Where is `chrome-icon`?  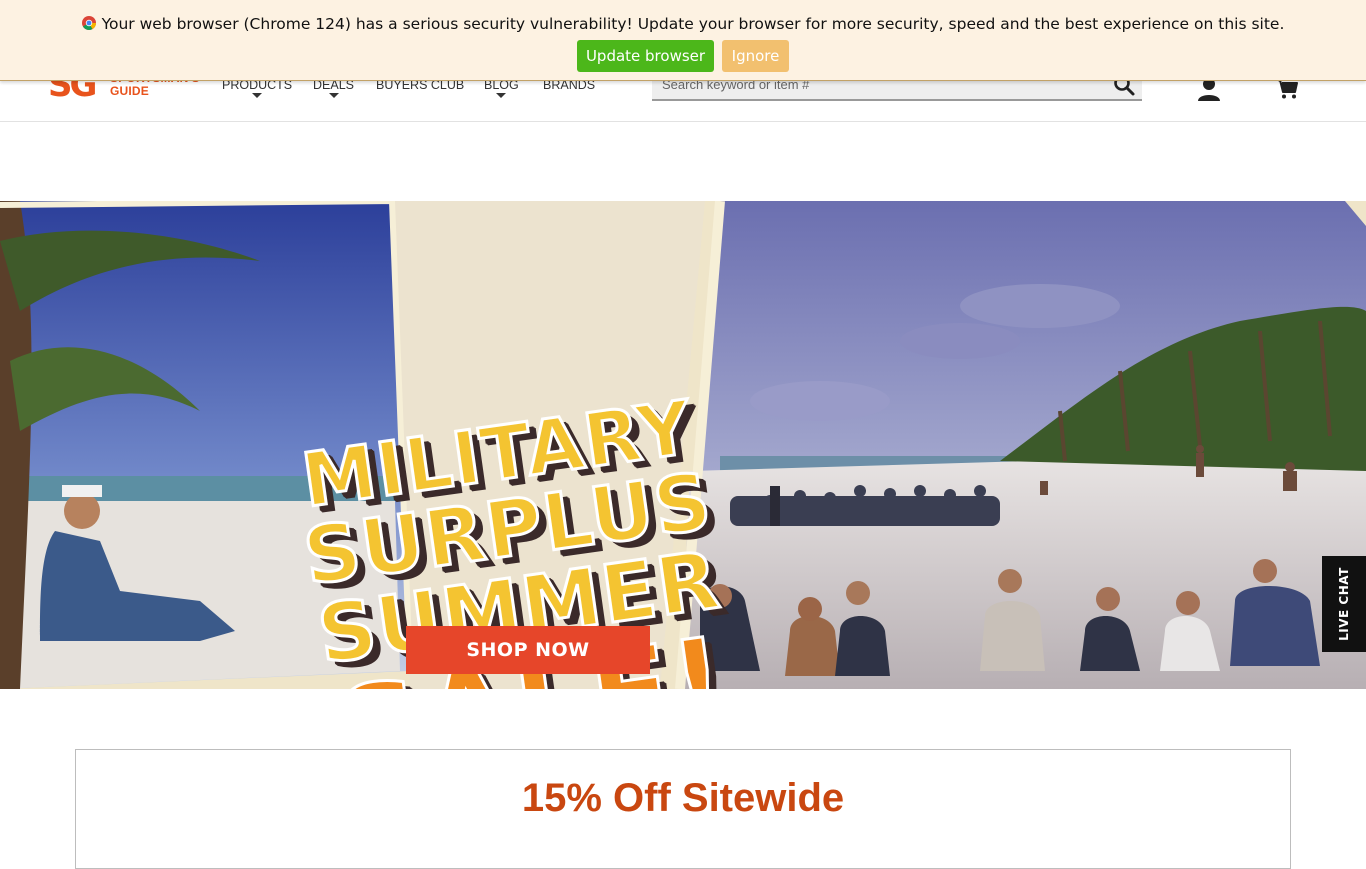
chrome-icon is located at coordinates (88, 23).